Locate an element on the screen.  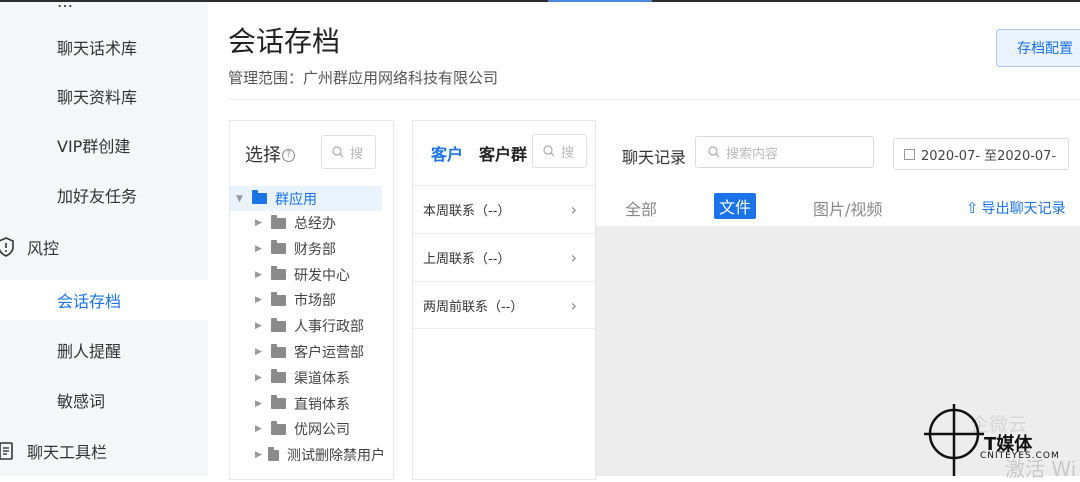
contact-row-last-week: 上周联系（--） › is located at coordinates (504, 257).